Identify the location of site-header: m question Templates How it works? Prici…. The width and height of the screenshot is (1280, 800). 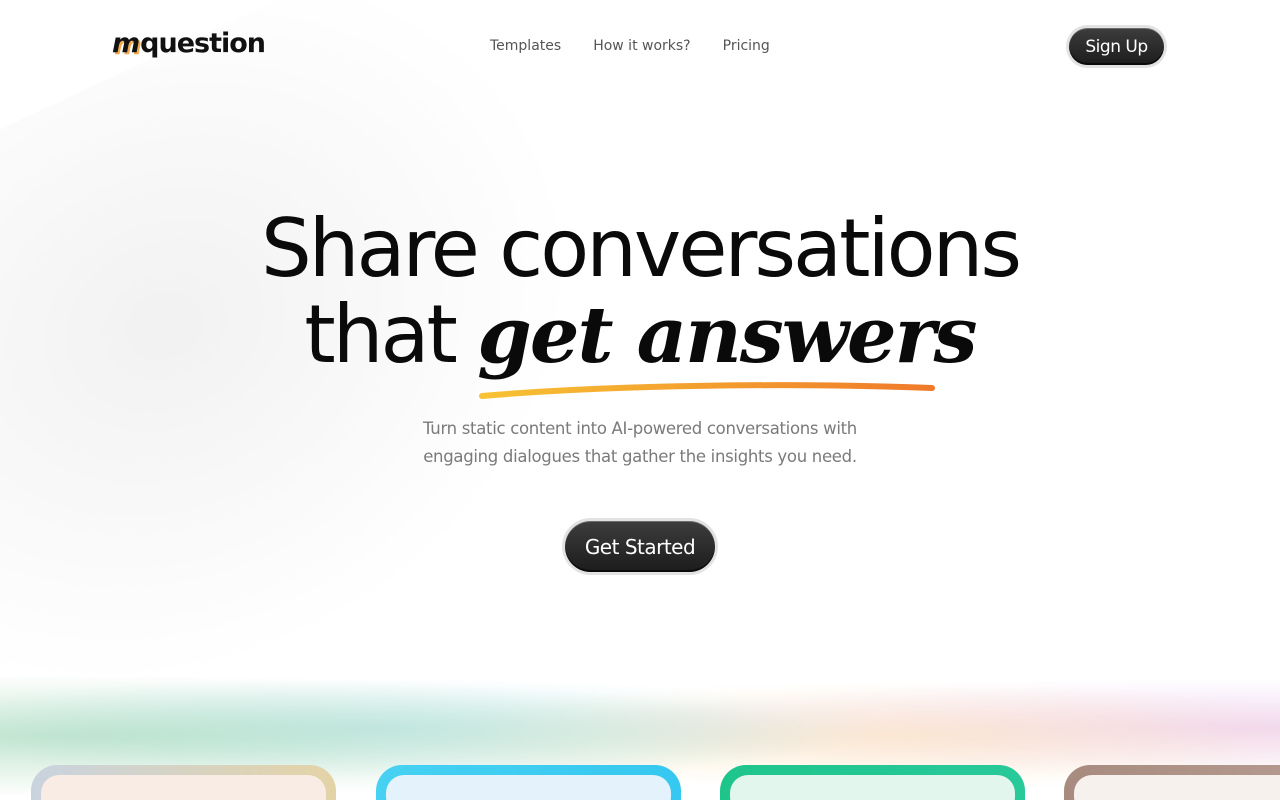
(640, 47).